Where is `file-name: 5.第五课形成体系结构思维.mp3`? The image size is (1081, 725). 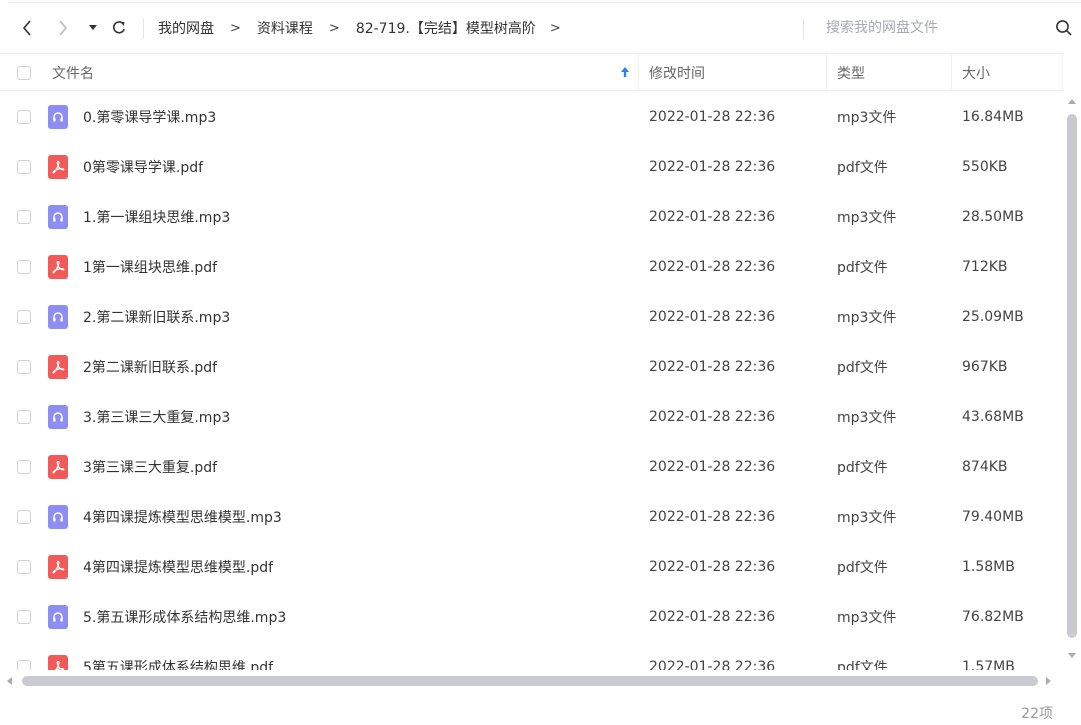 file-name: 5.第五课形成体系结构思维.mp3 is located at coordinates (184, 617).